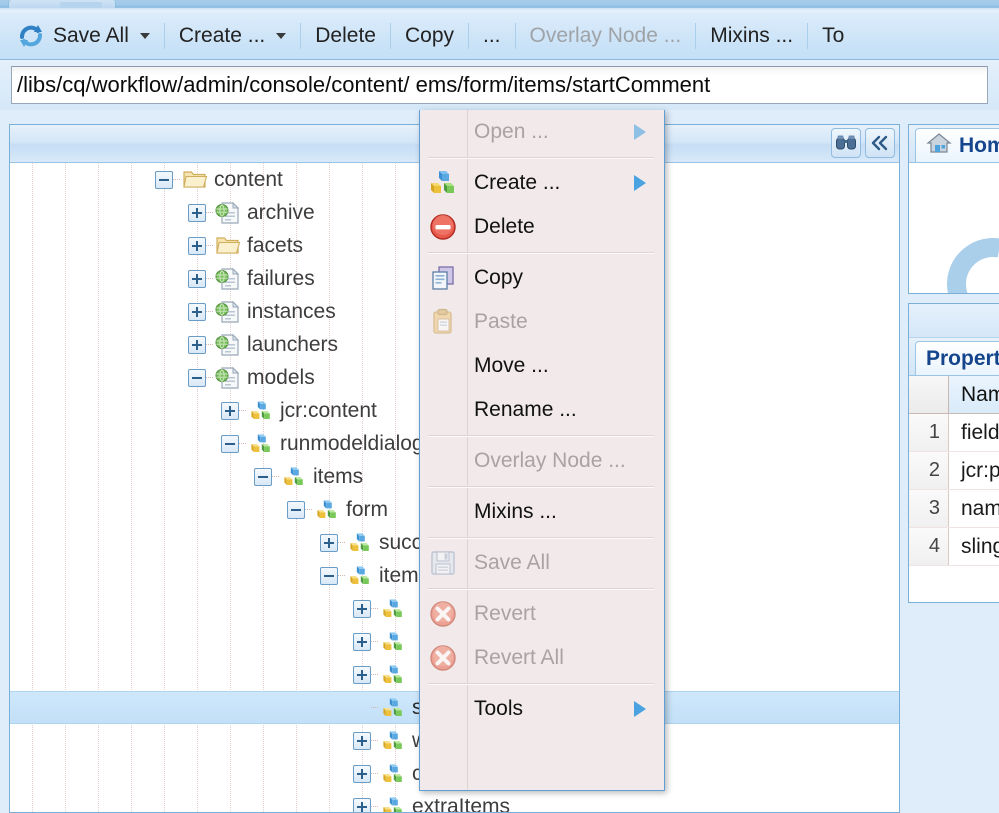 This screenshot has width=999, height=813. Describe the element at coordinates (974, 546) in the screenshot. I see `property-name-cell: sling:resourceType` at that location.